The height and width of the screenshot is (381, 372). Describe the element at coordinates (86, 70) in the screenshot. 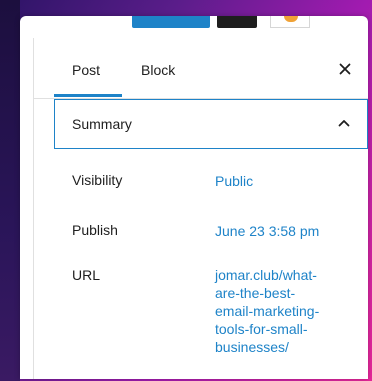

I see `tab-post: Post` at that location.